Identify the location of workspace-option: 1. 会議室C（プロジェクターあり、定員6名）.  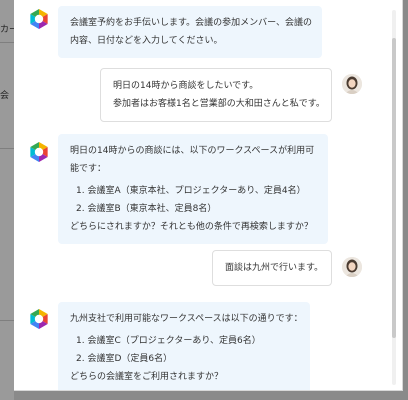
(168, 341).